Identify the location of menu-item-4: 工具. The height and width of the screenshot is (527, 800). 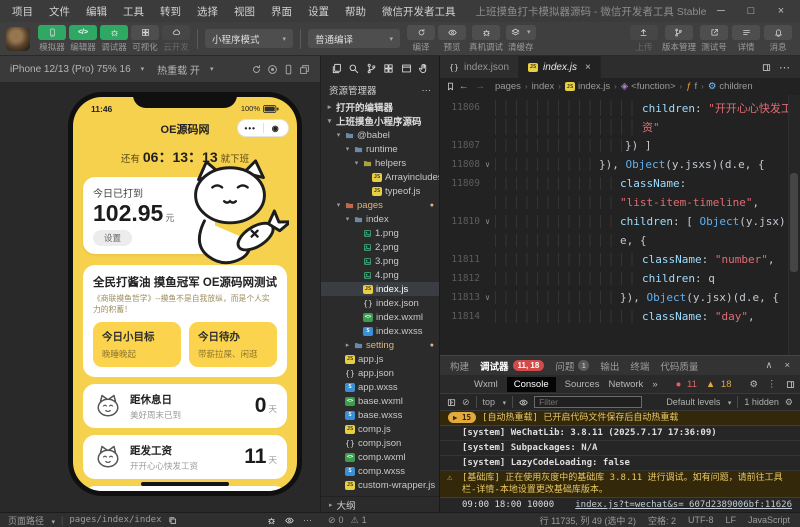
(133, 11).